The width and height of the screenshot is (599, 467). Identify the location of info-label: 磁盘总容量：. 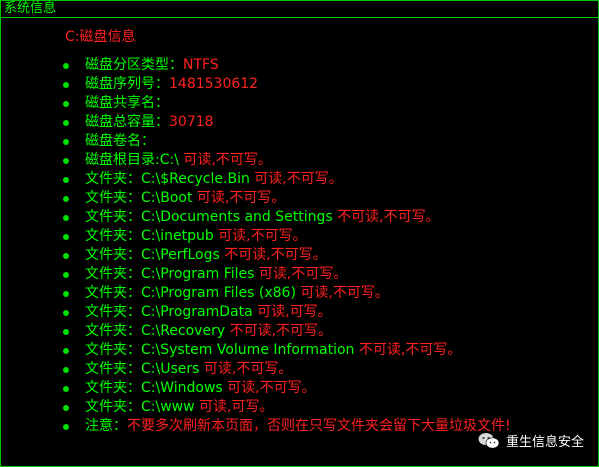
(127, 122).